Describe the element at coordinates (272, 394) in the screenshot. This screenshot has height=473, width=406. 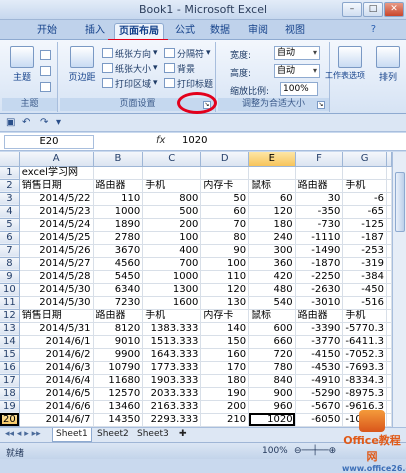
I see `cell: 900` at that location.